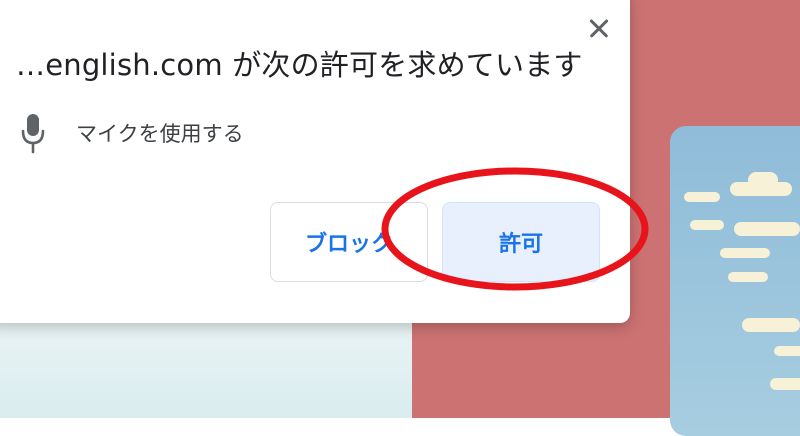 The width and height of the screenshot is (800, 436). I want to click on dialog-title: …english.com が次の許可を求めています, so click(299, 65).